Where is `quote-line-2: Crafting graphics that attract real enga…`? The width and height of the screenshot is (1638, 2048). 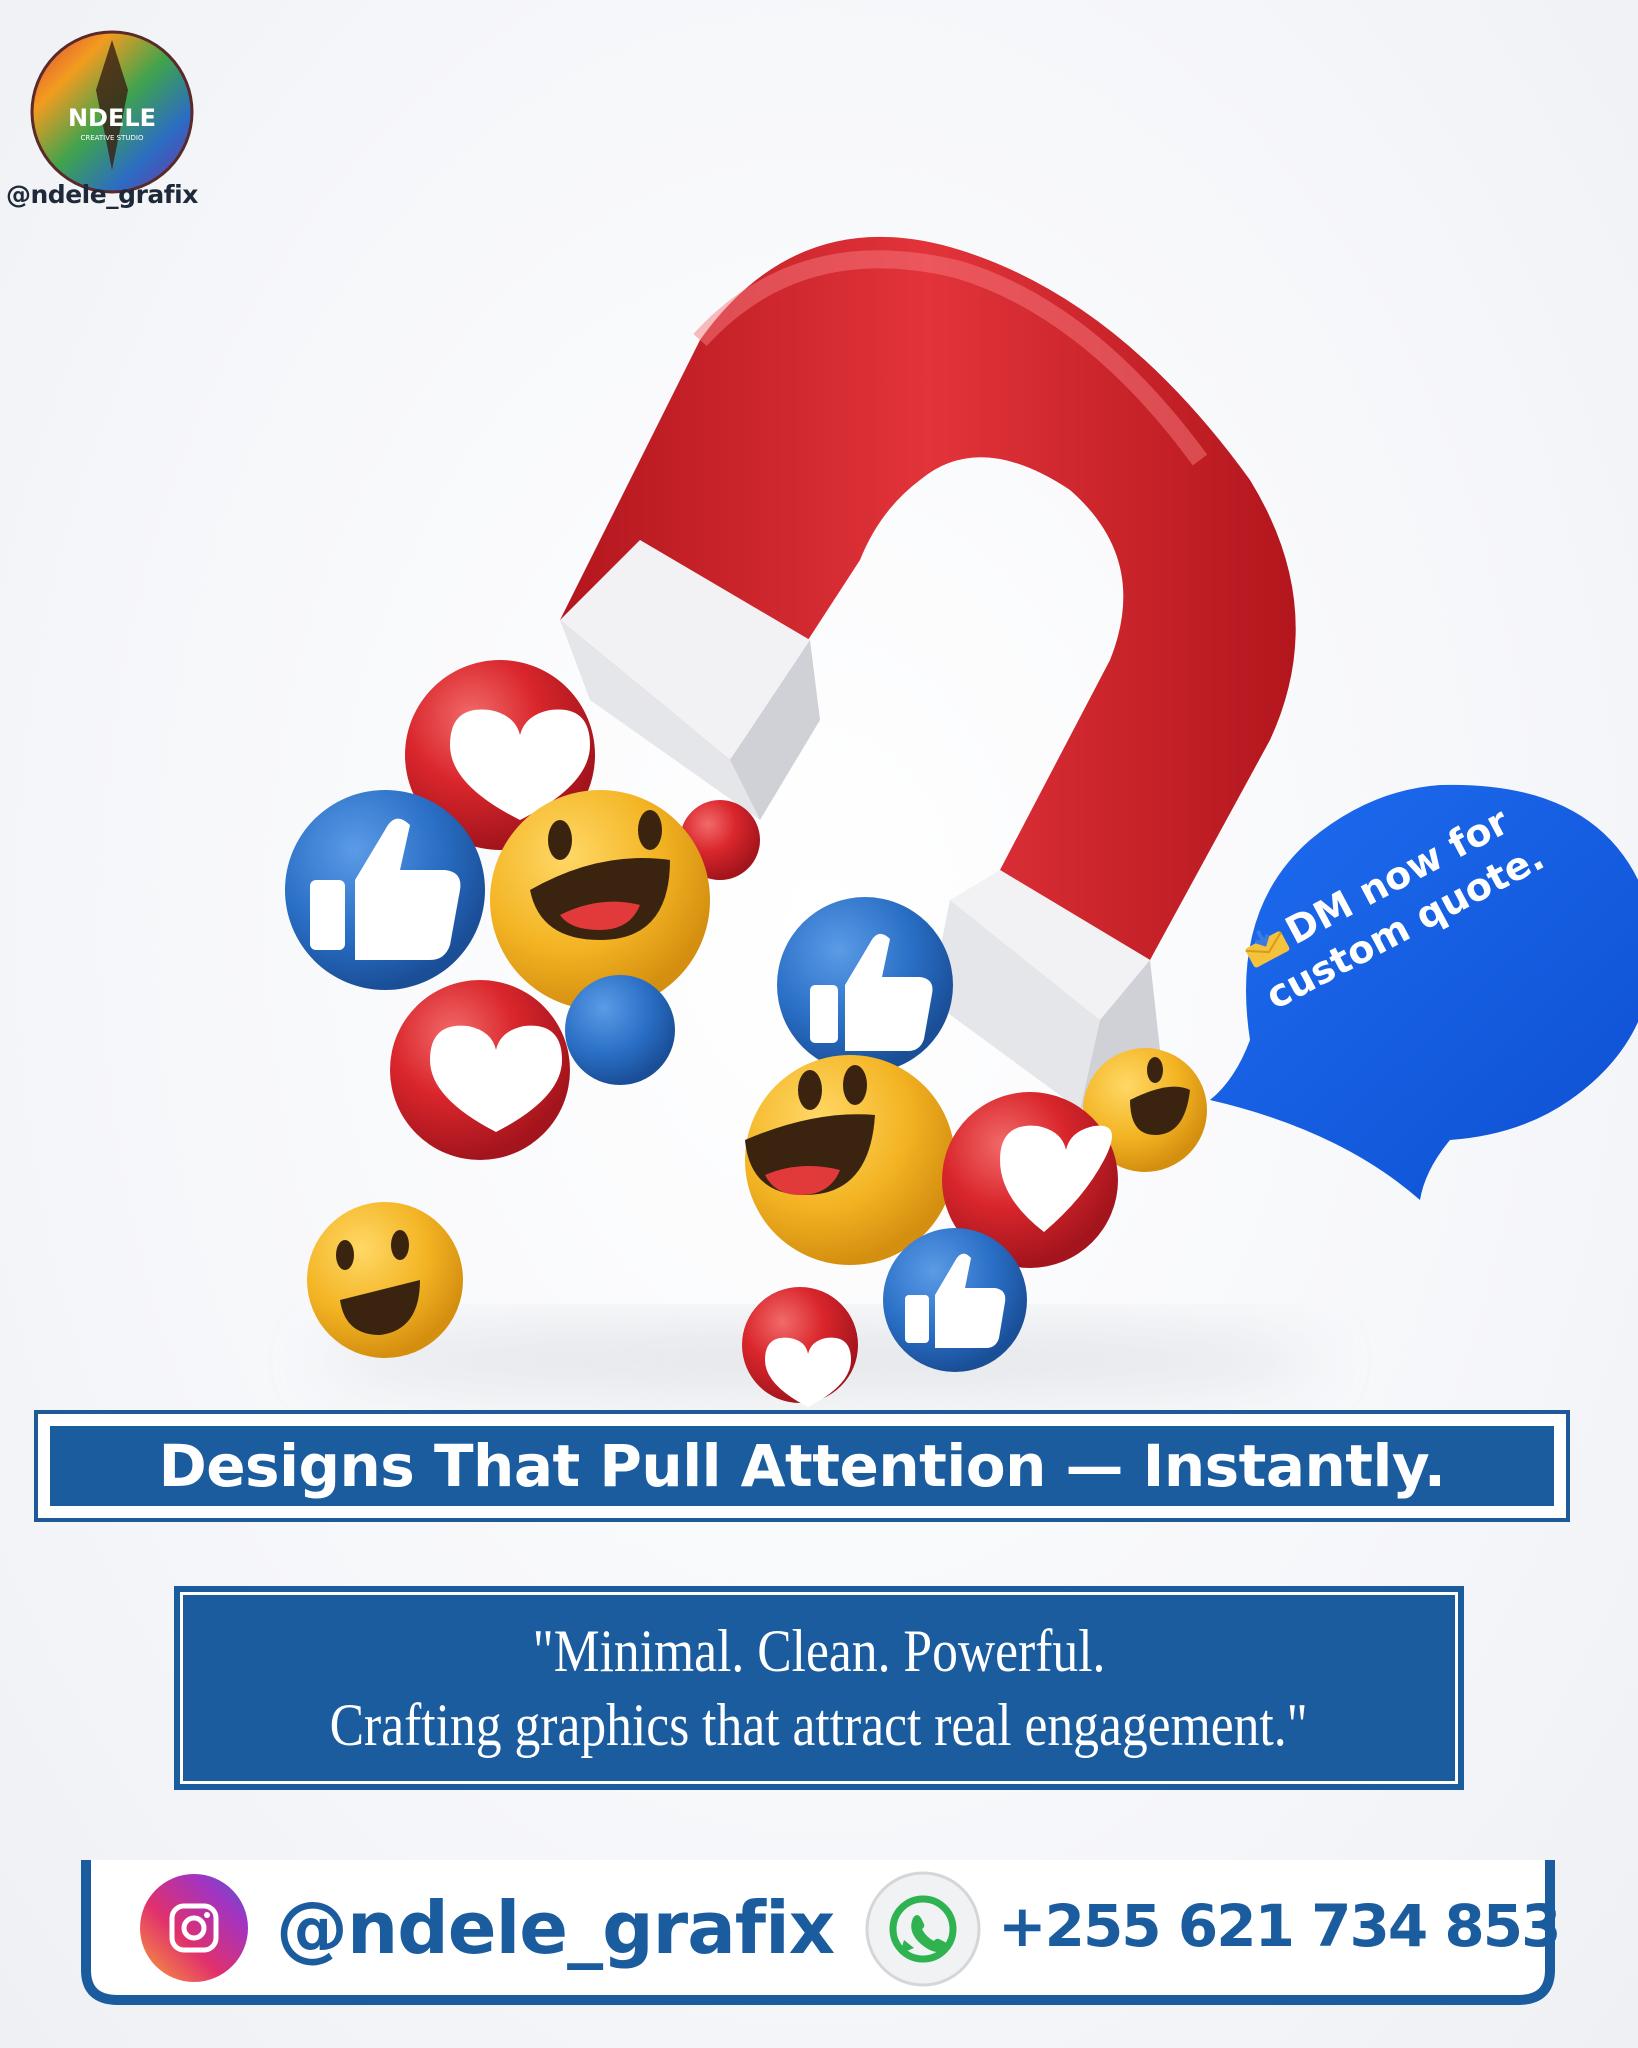
quote-line-2: Crafting graphics that attract real enga… is located at coordinates (819, 1725).